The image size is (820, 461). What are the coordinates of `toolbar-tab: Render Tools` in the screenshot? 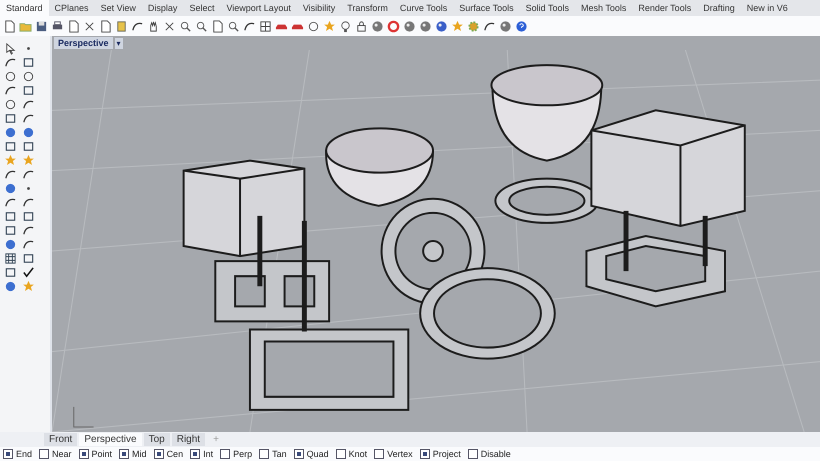 It's located at (665, 8).